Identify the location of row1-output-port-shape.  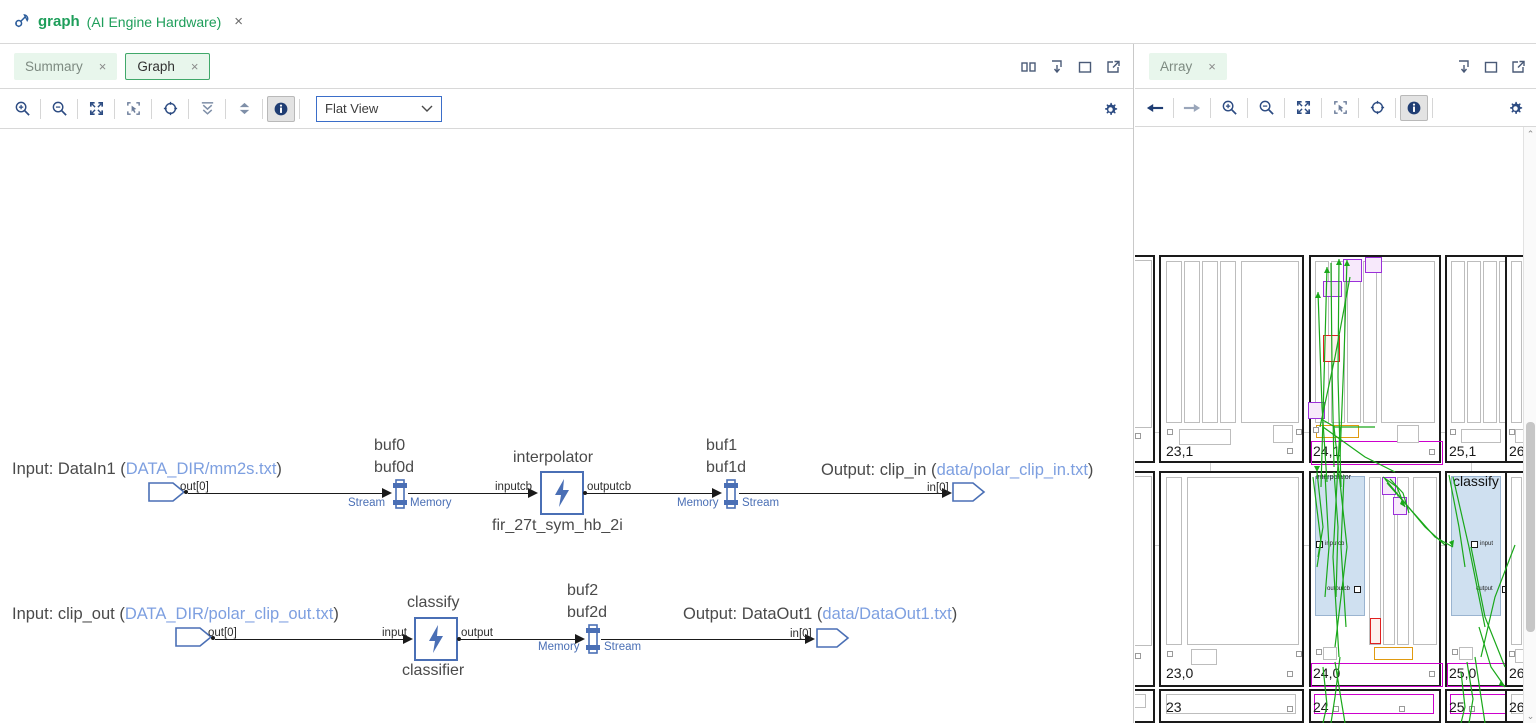
(969, 493).